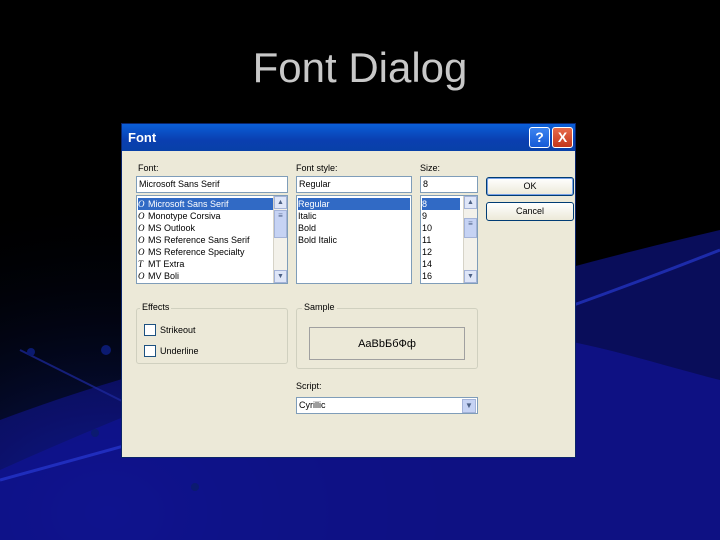 This screenshot has width=720, height=540. Describe the element at coordinates (188, 204) in the screenshot. I see `font-list-item-label: Microsoft Sans Serif` at that location.